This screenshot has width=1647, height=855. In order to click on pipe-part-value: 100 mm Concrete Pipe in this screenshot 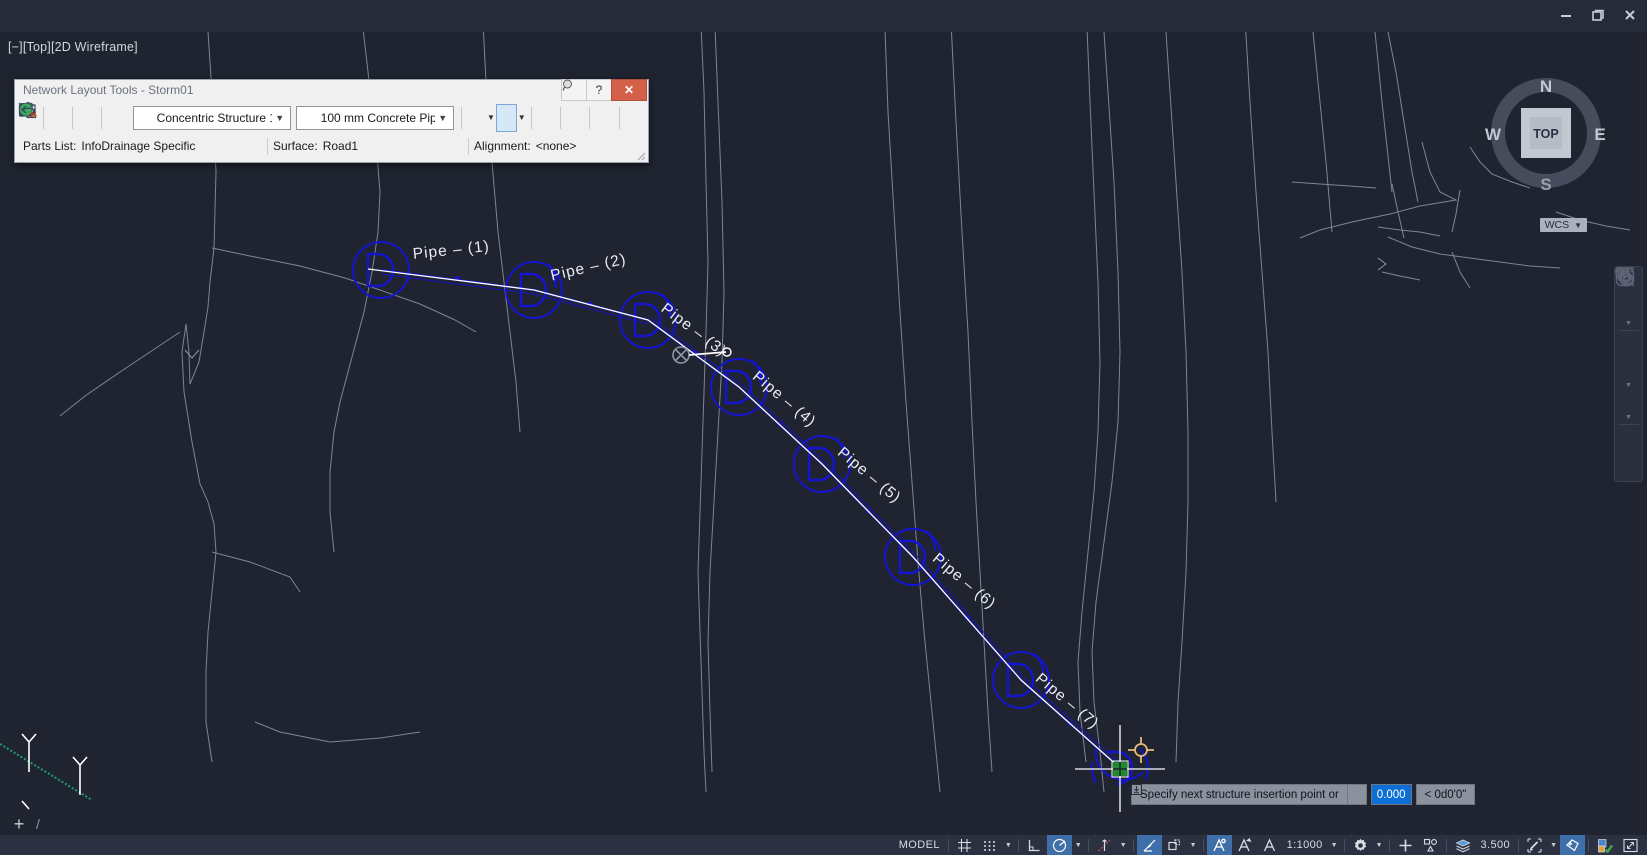, I will do `click(377, 117)`.